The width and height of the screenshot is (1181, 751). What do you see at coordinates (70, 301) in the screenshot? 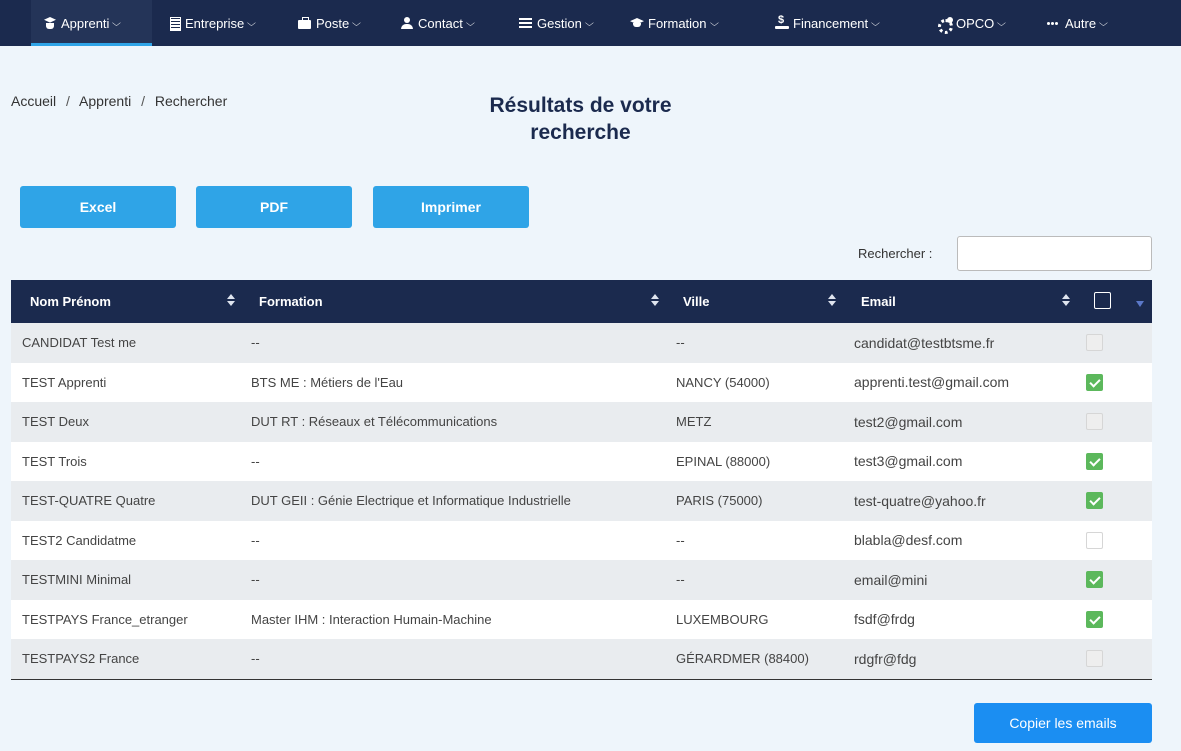
I see `column-header-name: Nom Prénom` at bounding box center [70, 301].